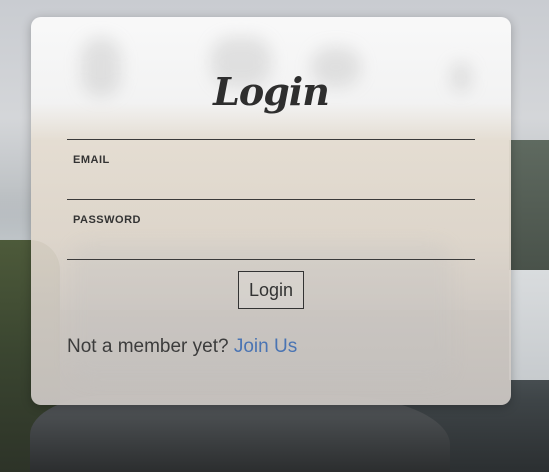 The image size is (549, 472). What do you see at coordinates (148, 346) in the screenshot?
I see `member-prompt-text: Not a member yet?` at bounding box center [148, 346].